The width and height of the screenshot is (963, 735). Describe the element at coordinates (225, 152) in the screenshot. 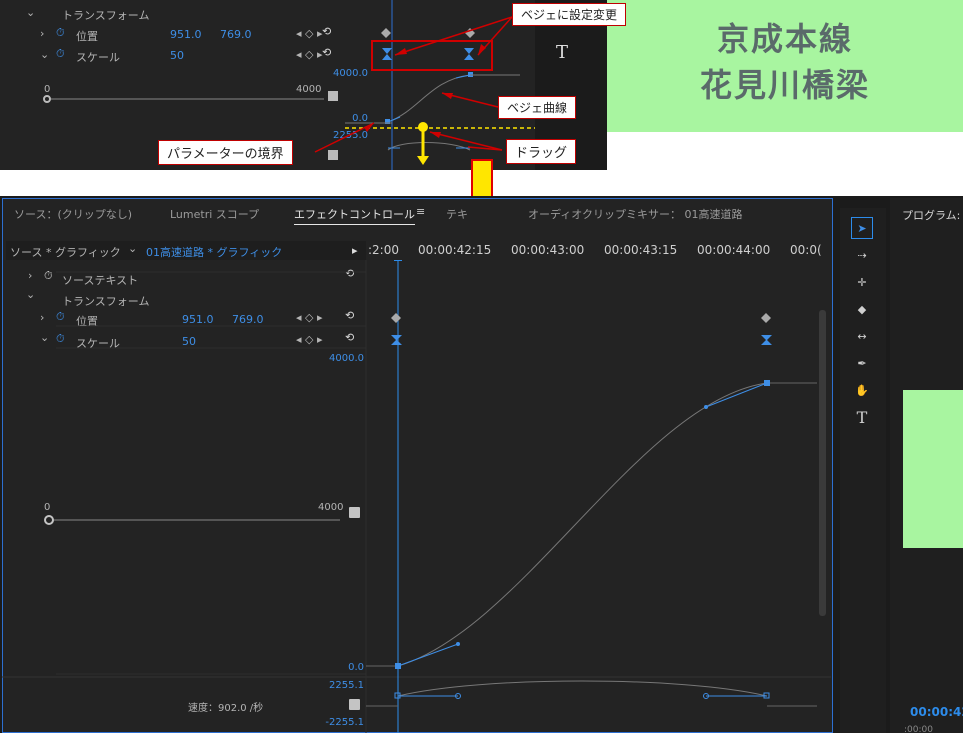

I see `annotation-param-boundary: パラメーターの境界` at that location.